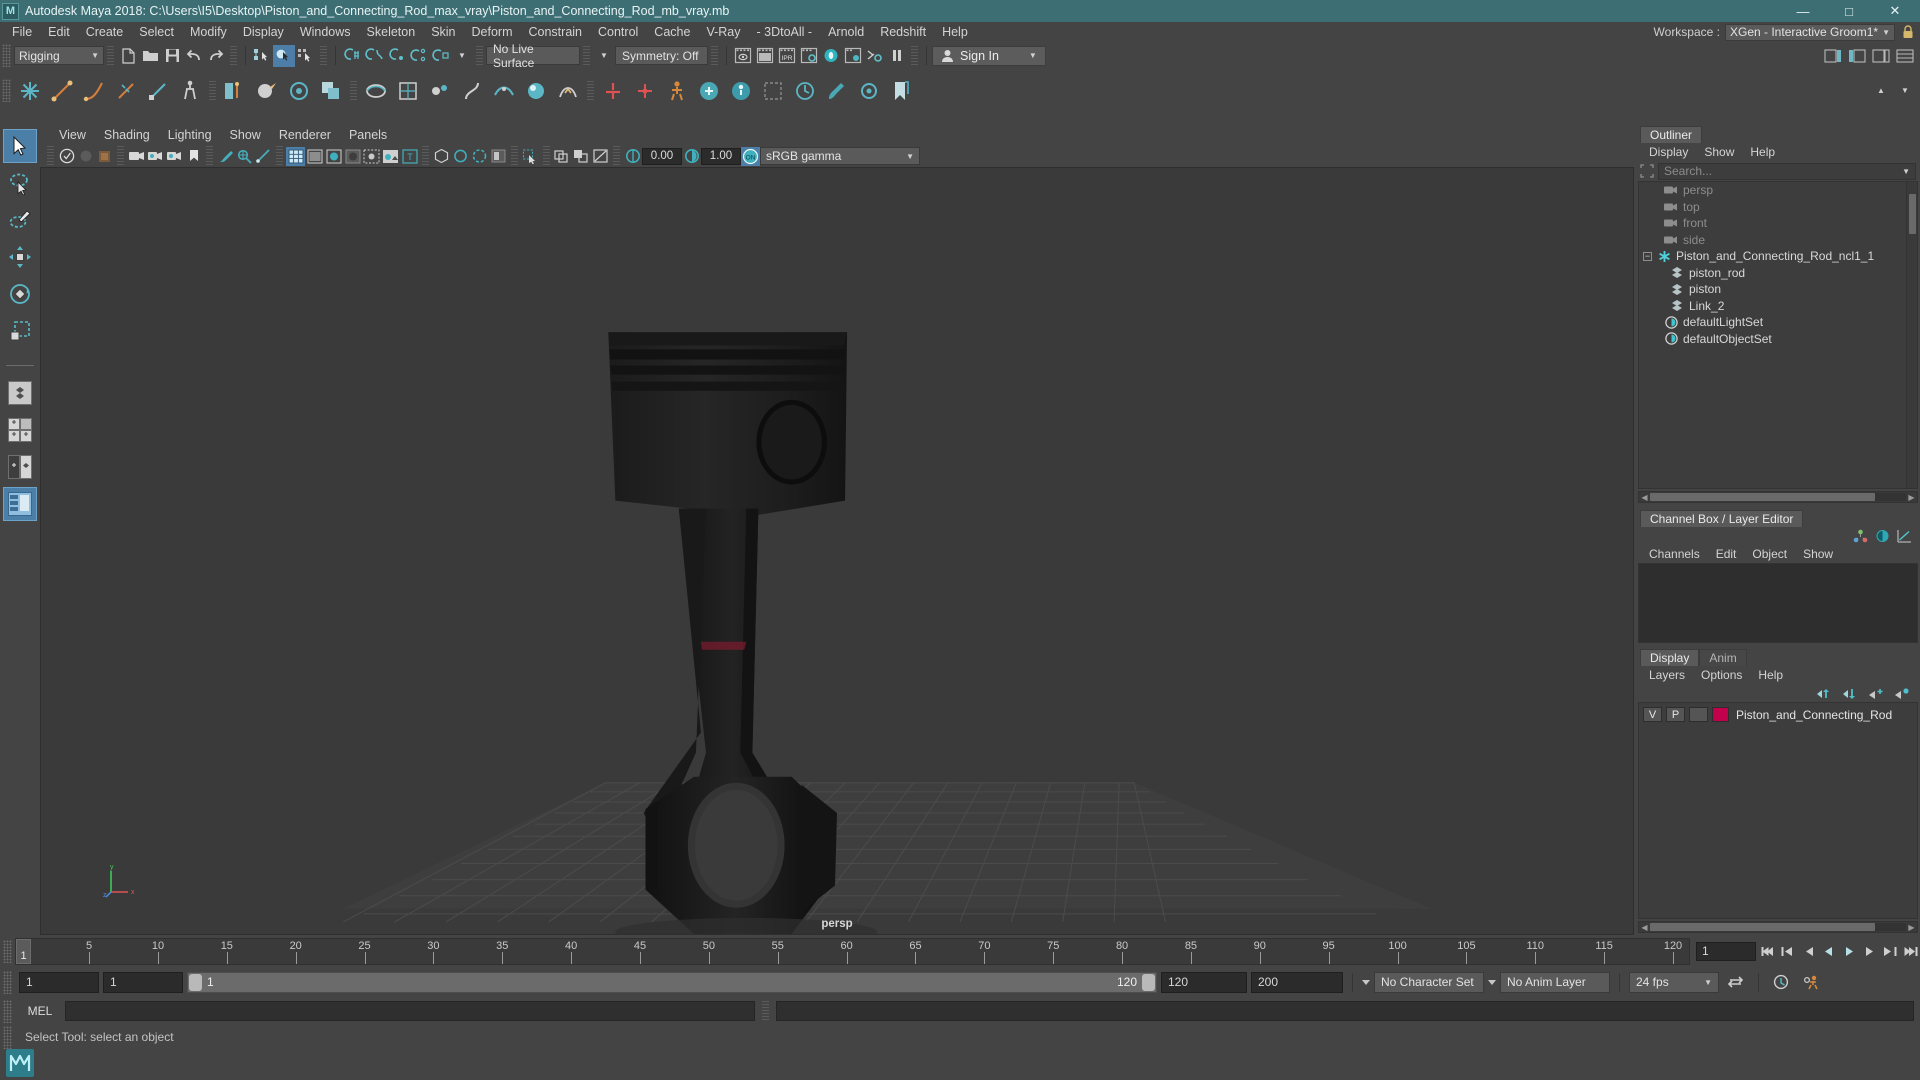 Image resolution: width=1920 pixels, height=1080 pixels. Describe the element at coordinates (1778, 603) in the screenshot. I see `channelbox-content-area` at that location.